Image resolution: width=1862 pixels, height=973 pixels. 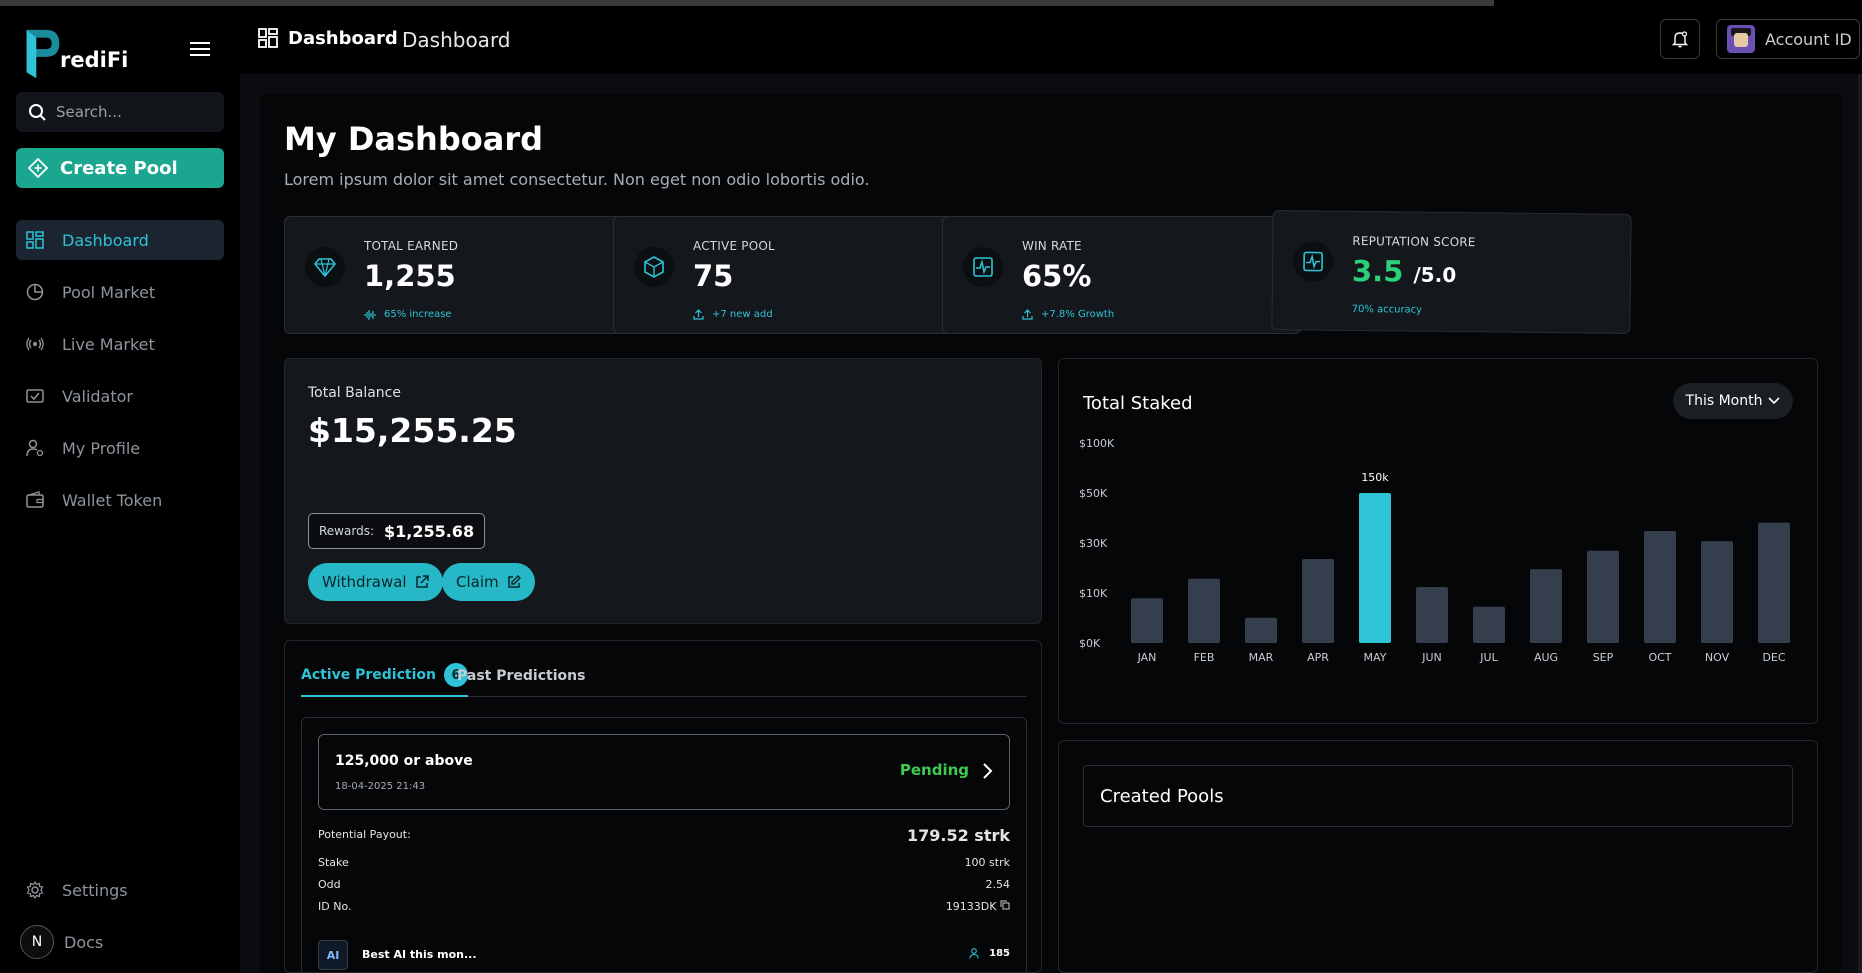 I want to click on bell-icon, so click(x=1680, y=39).